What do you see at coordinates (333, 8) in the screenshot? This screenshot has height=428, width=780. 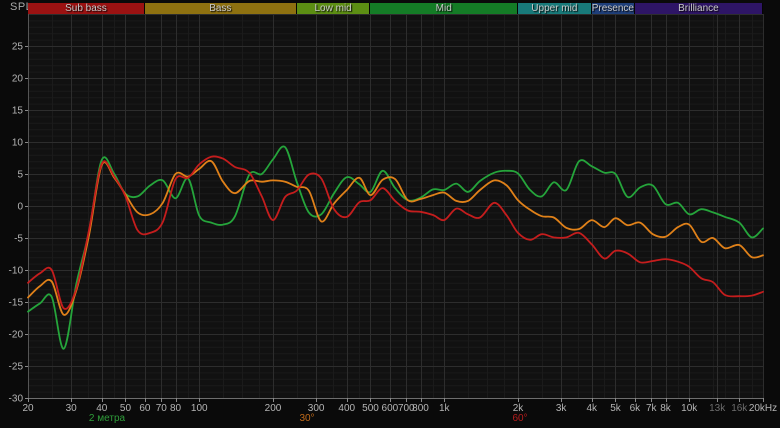 I see `band-low-mid: Low mid` at bounding box center [333, 8].